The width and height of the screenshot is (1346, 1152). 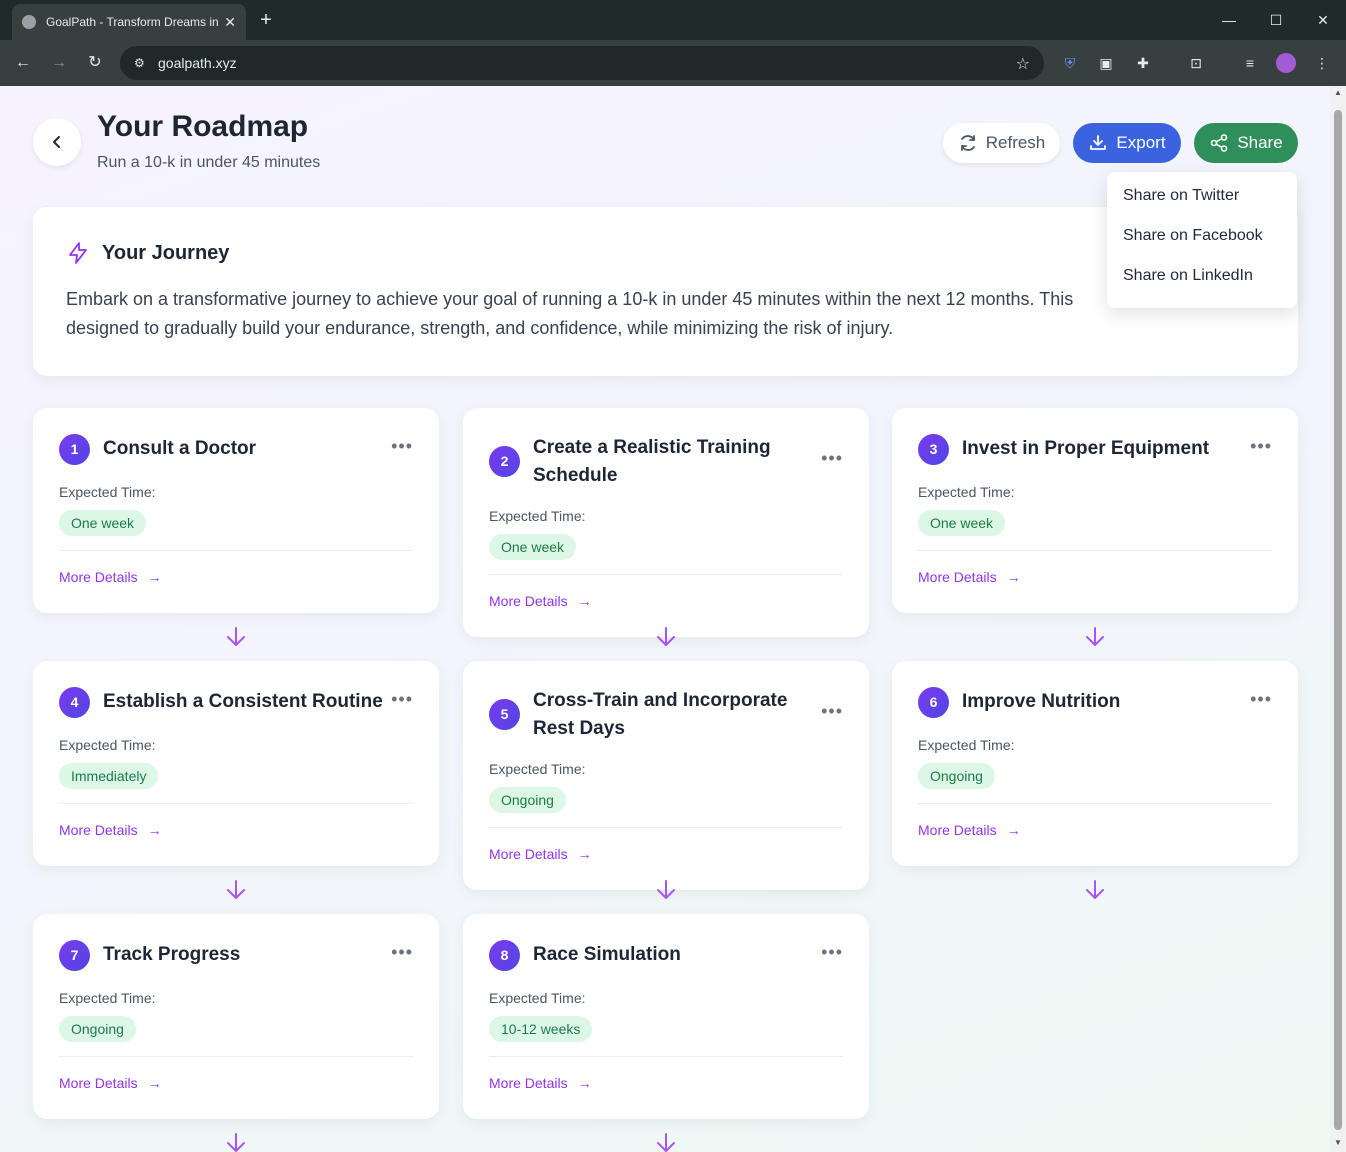 I want to click on back-nav-icon: ←, so click(x=23, y=63).